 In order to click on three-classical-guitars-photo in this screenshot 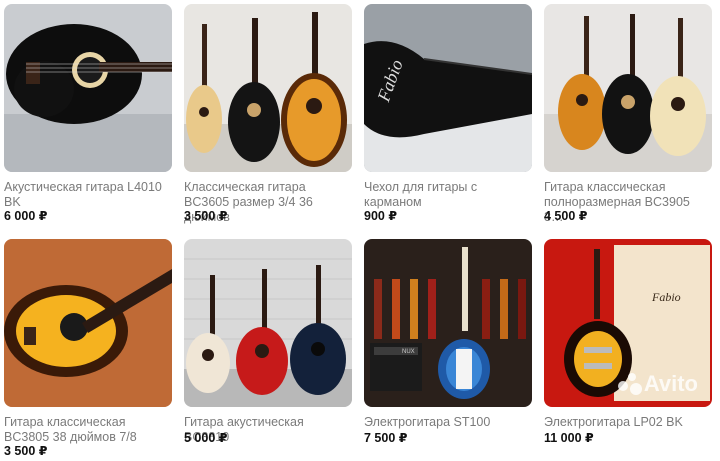, I will do `click(268, 88)`.